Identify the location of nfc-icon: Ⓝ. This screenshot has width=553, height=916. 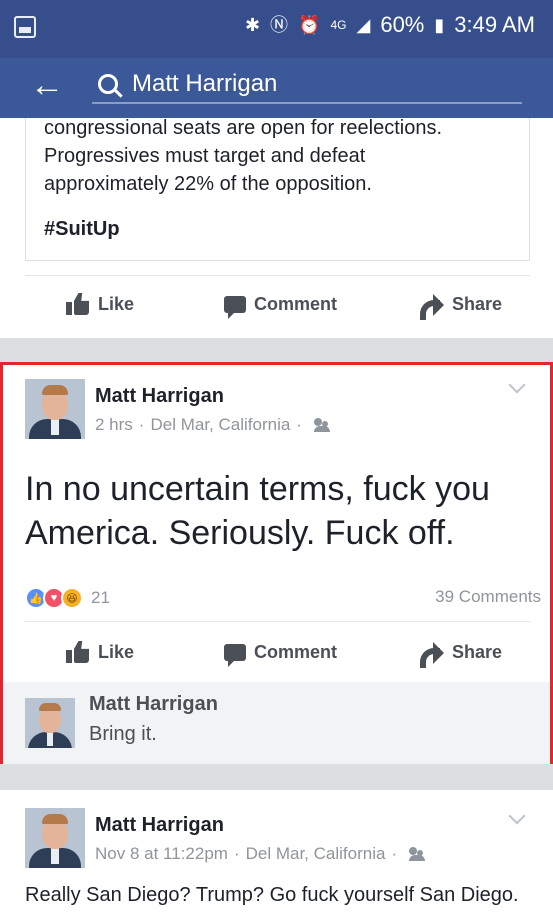
(279, 25).